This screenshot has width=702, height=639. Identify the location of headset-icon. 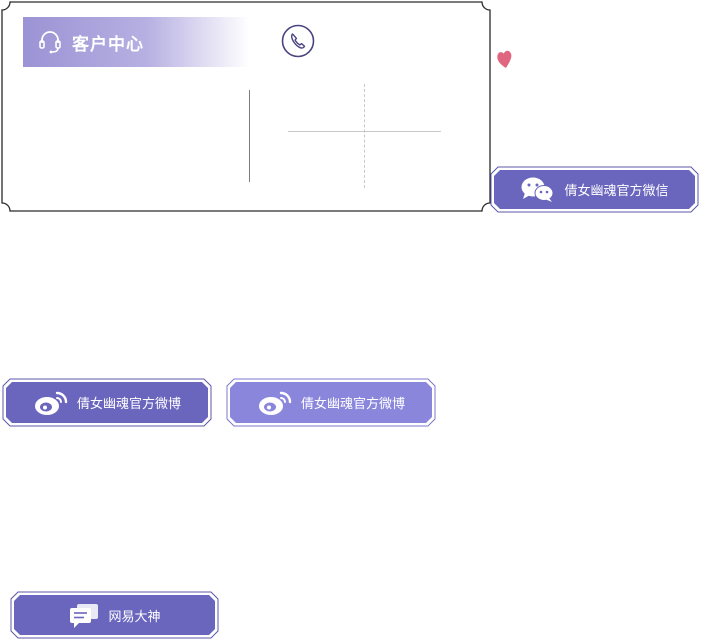
(50, 42).